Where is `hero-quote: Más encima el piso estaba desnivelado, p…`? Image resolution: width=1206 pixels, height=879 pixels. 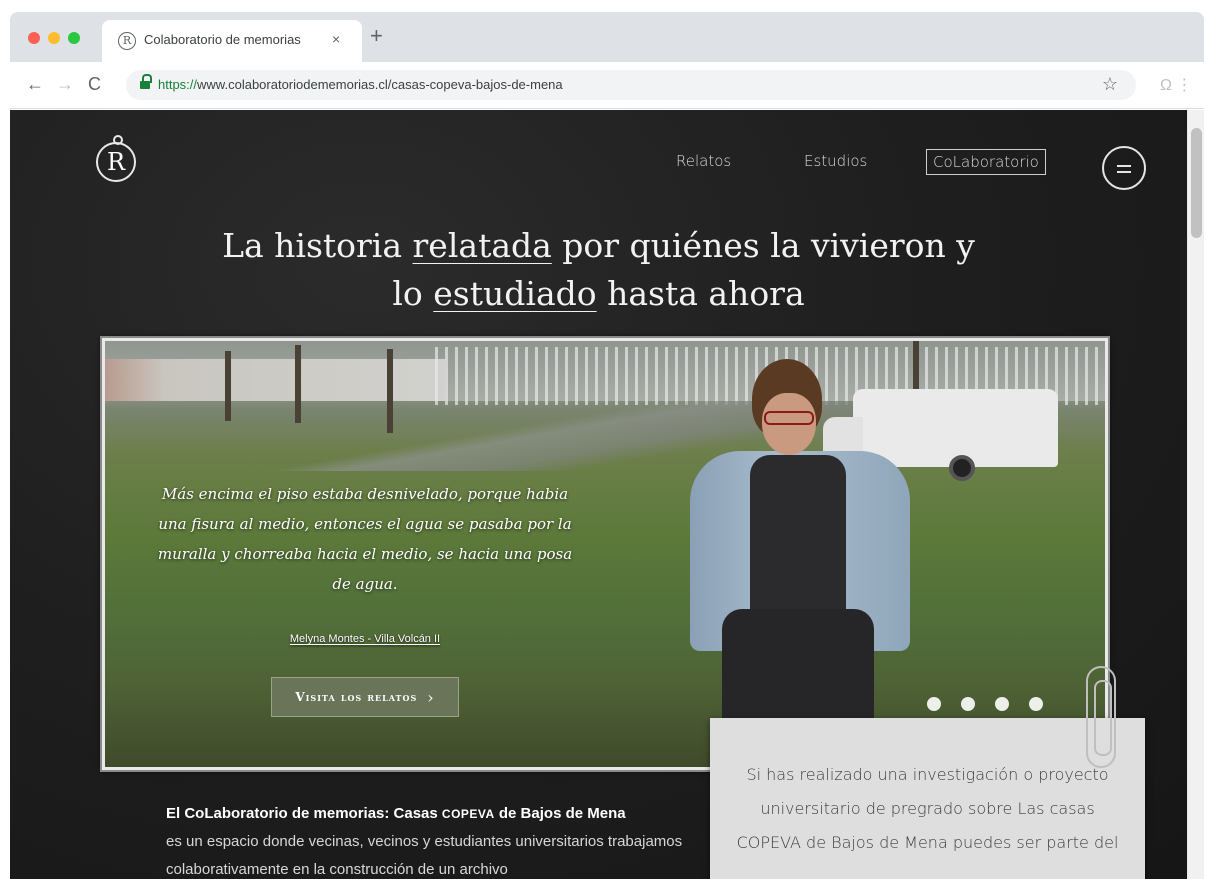 hero-quote: Más encima el piso estaba desnivelado, p… is located at coordinates (365, 539).